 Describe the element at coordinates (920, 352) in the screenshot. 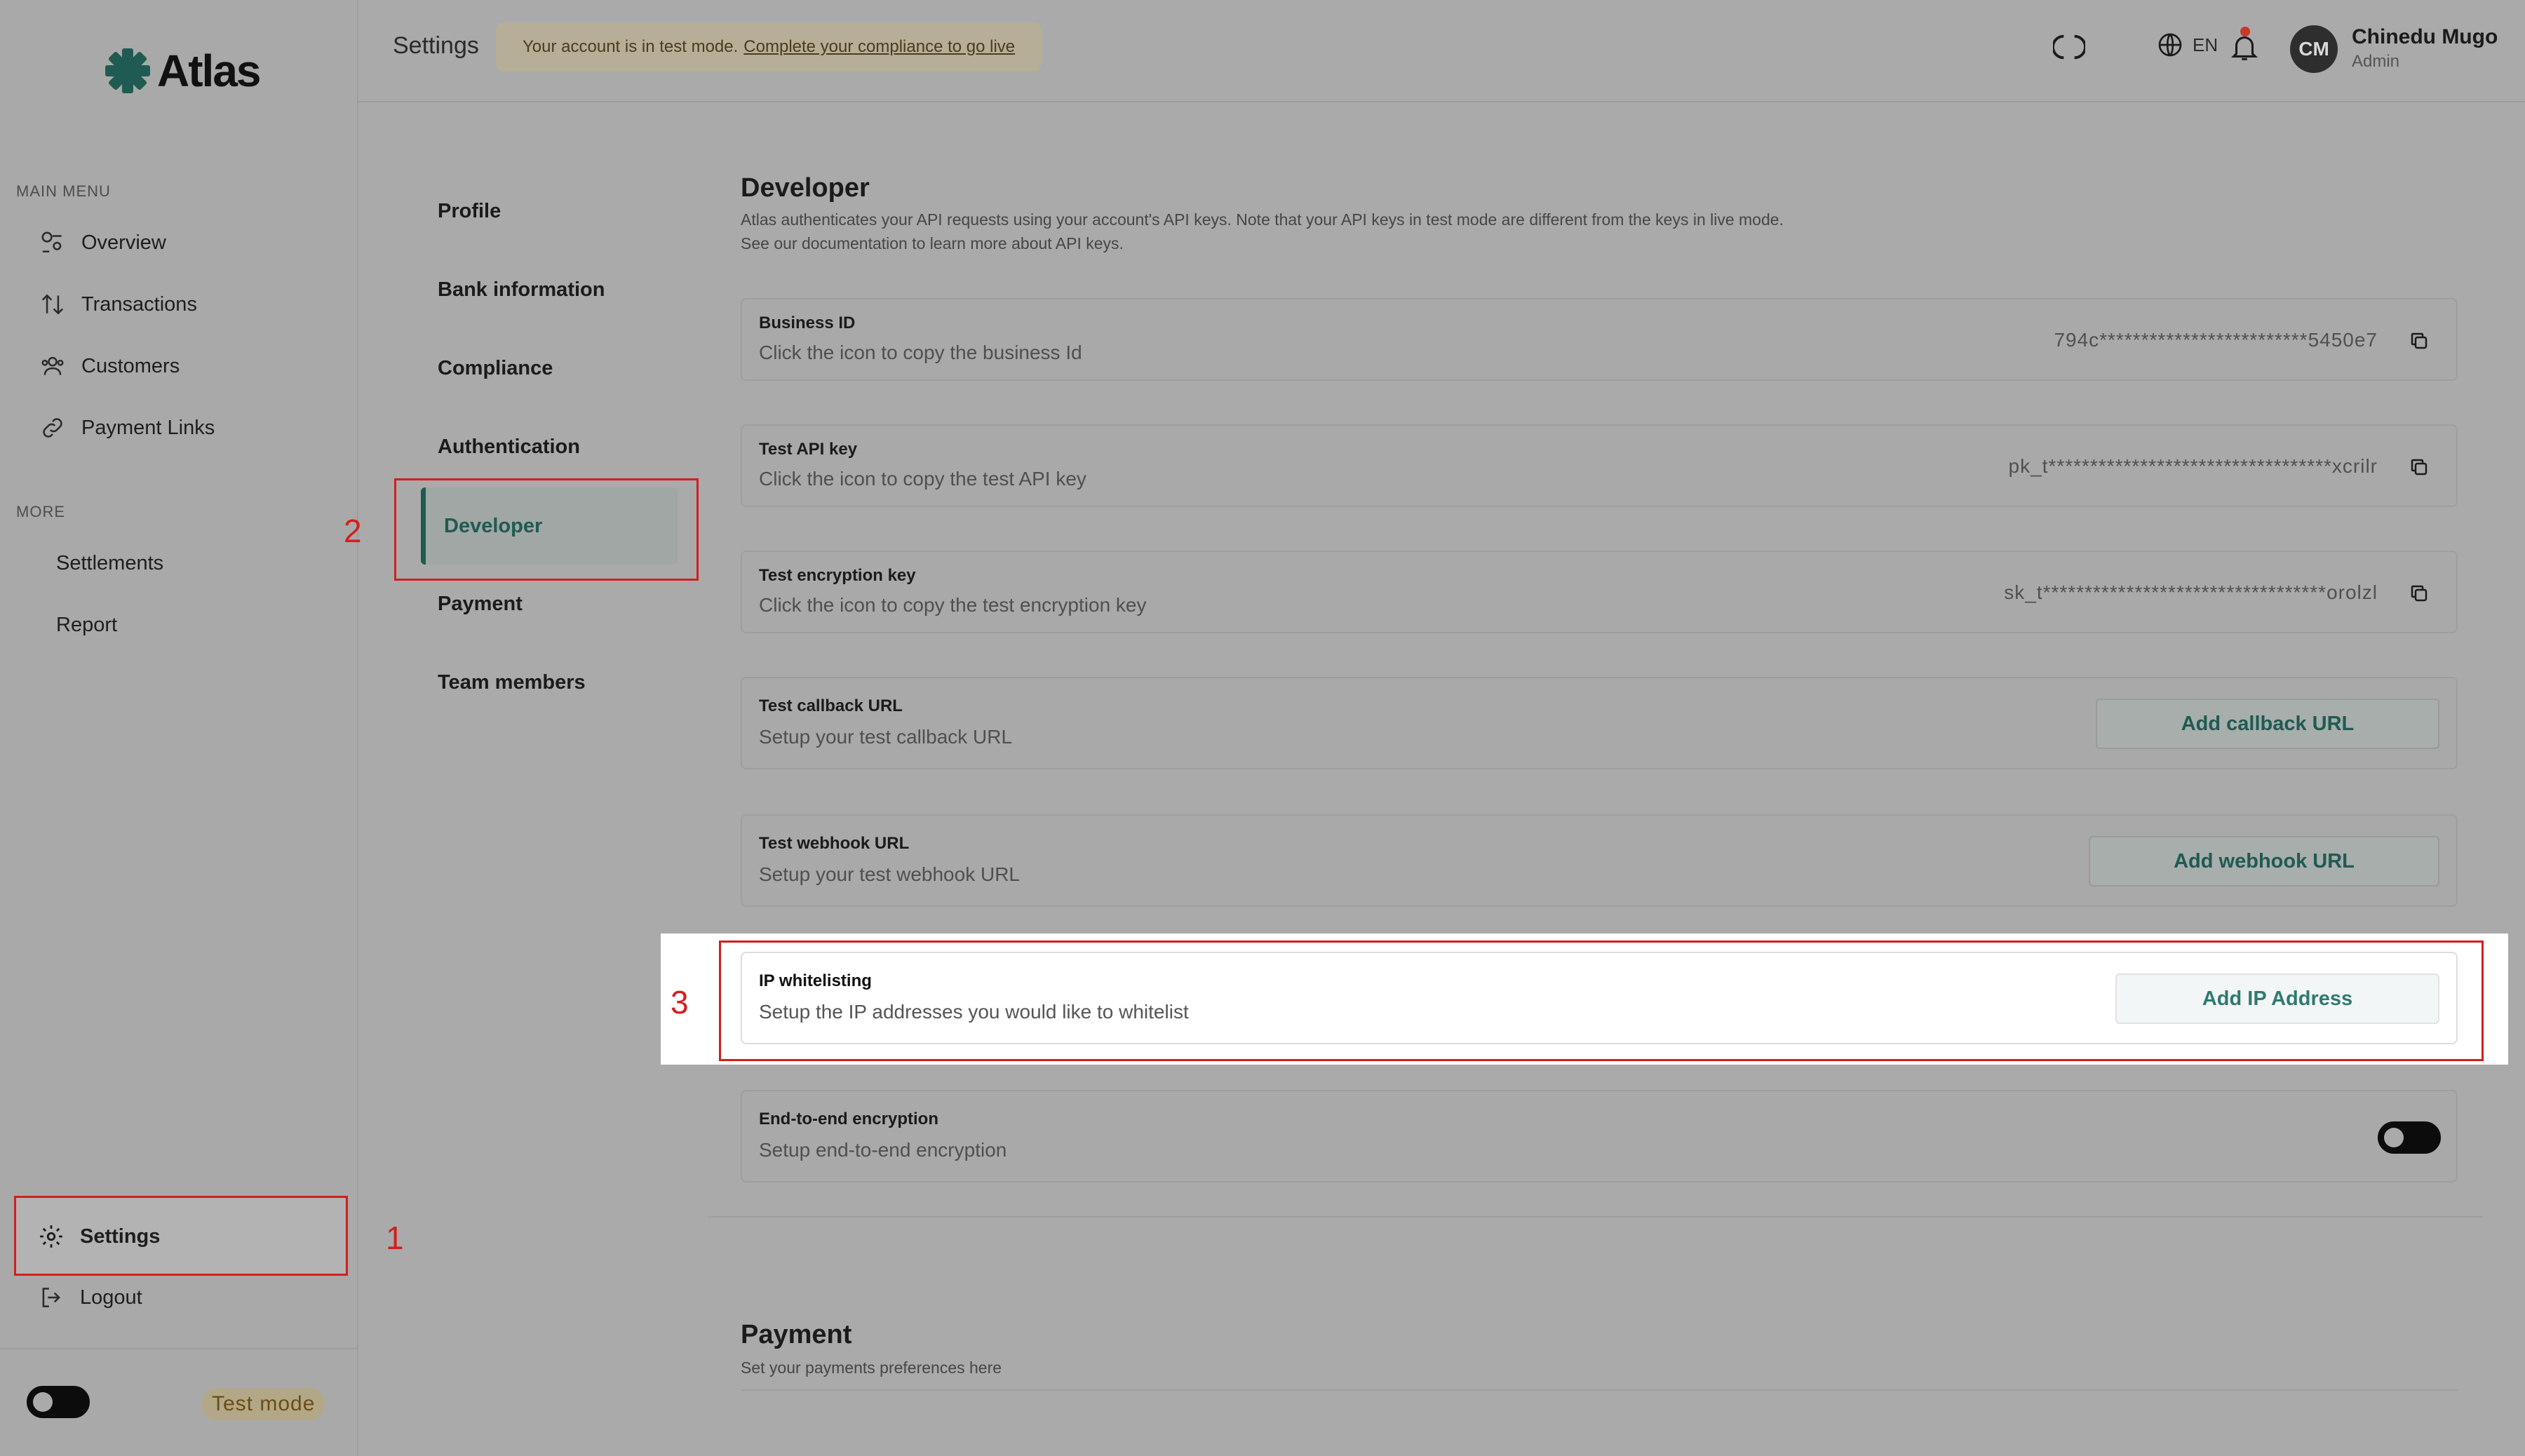

I see `card-subtitle: Click the icon to copy the business Id` at that location.